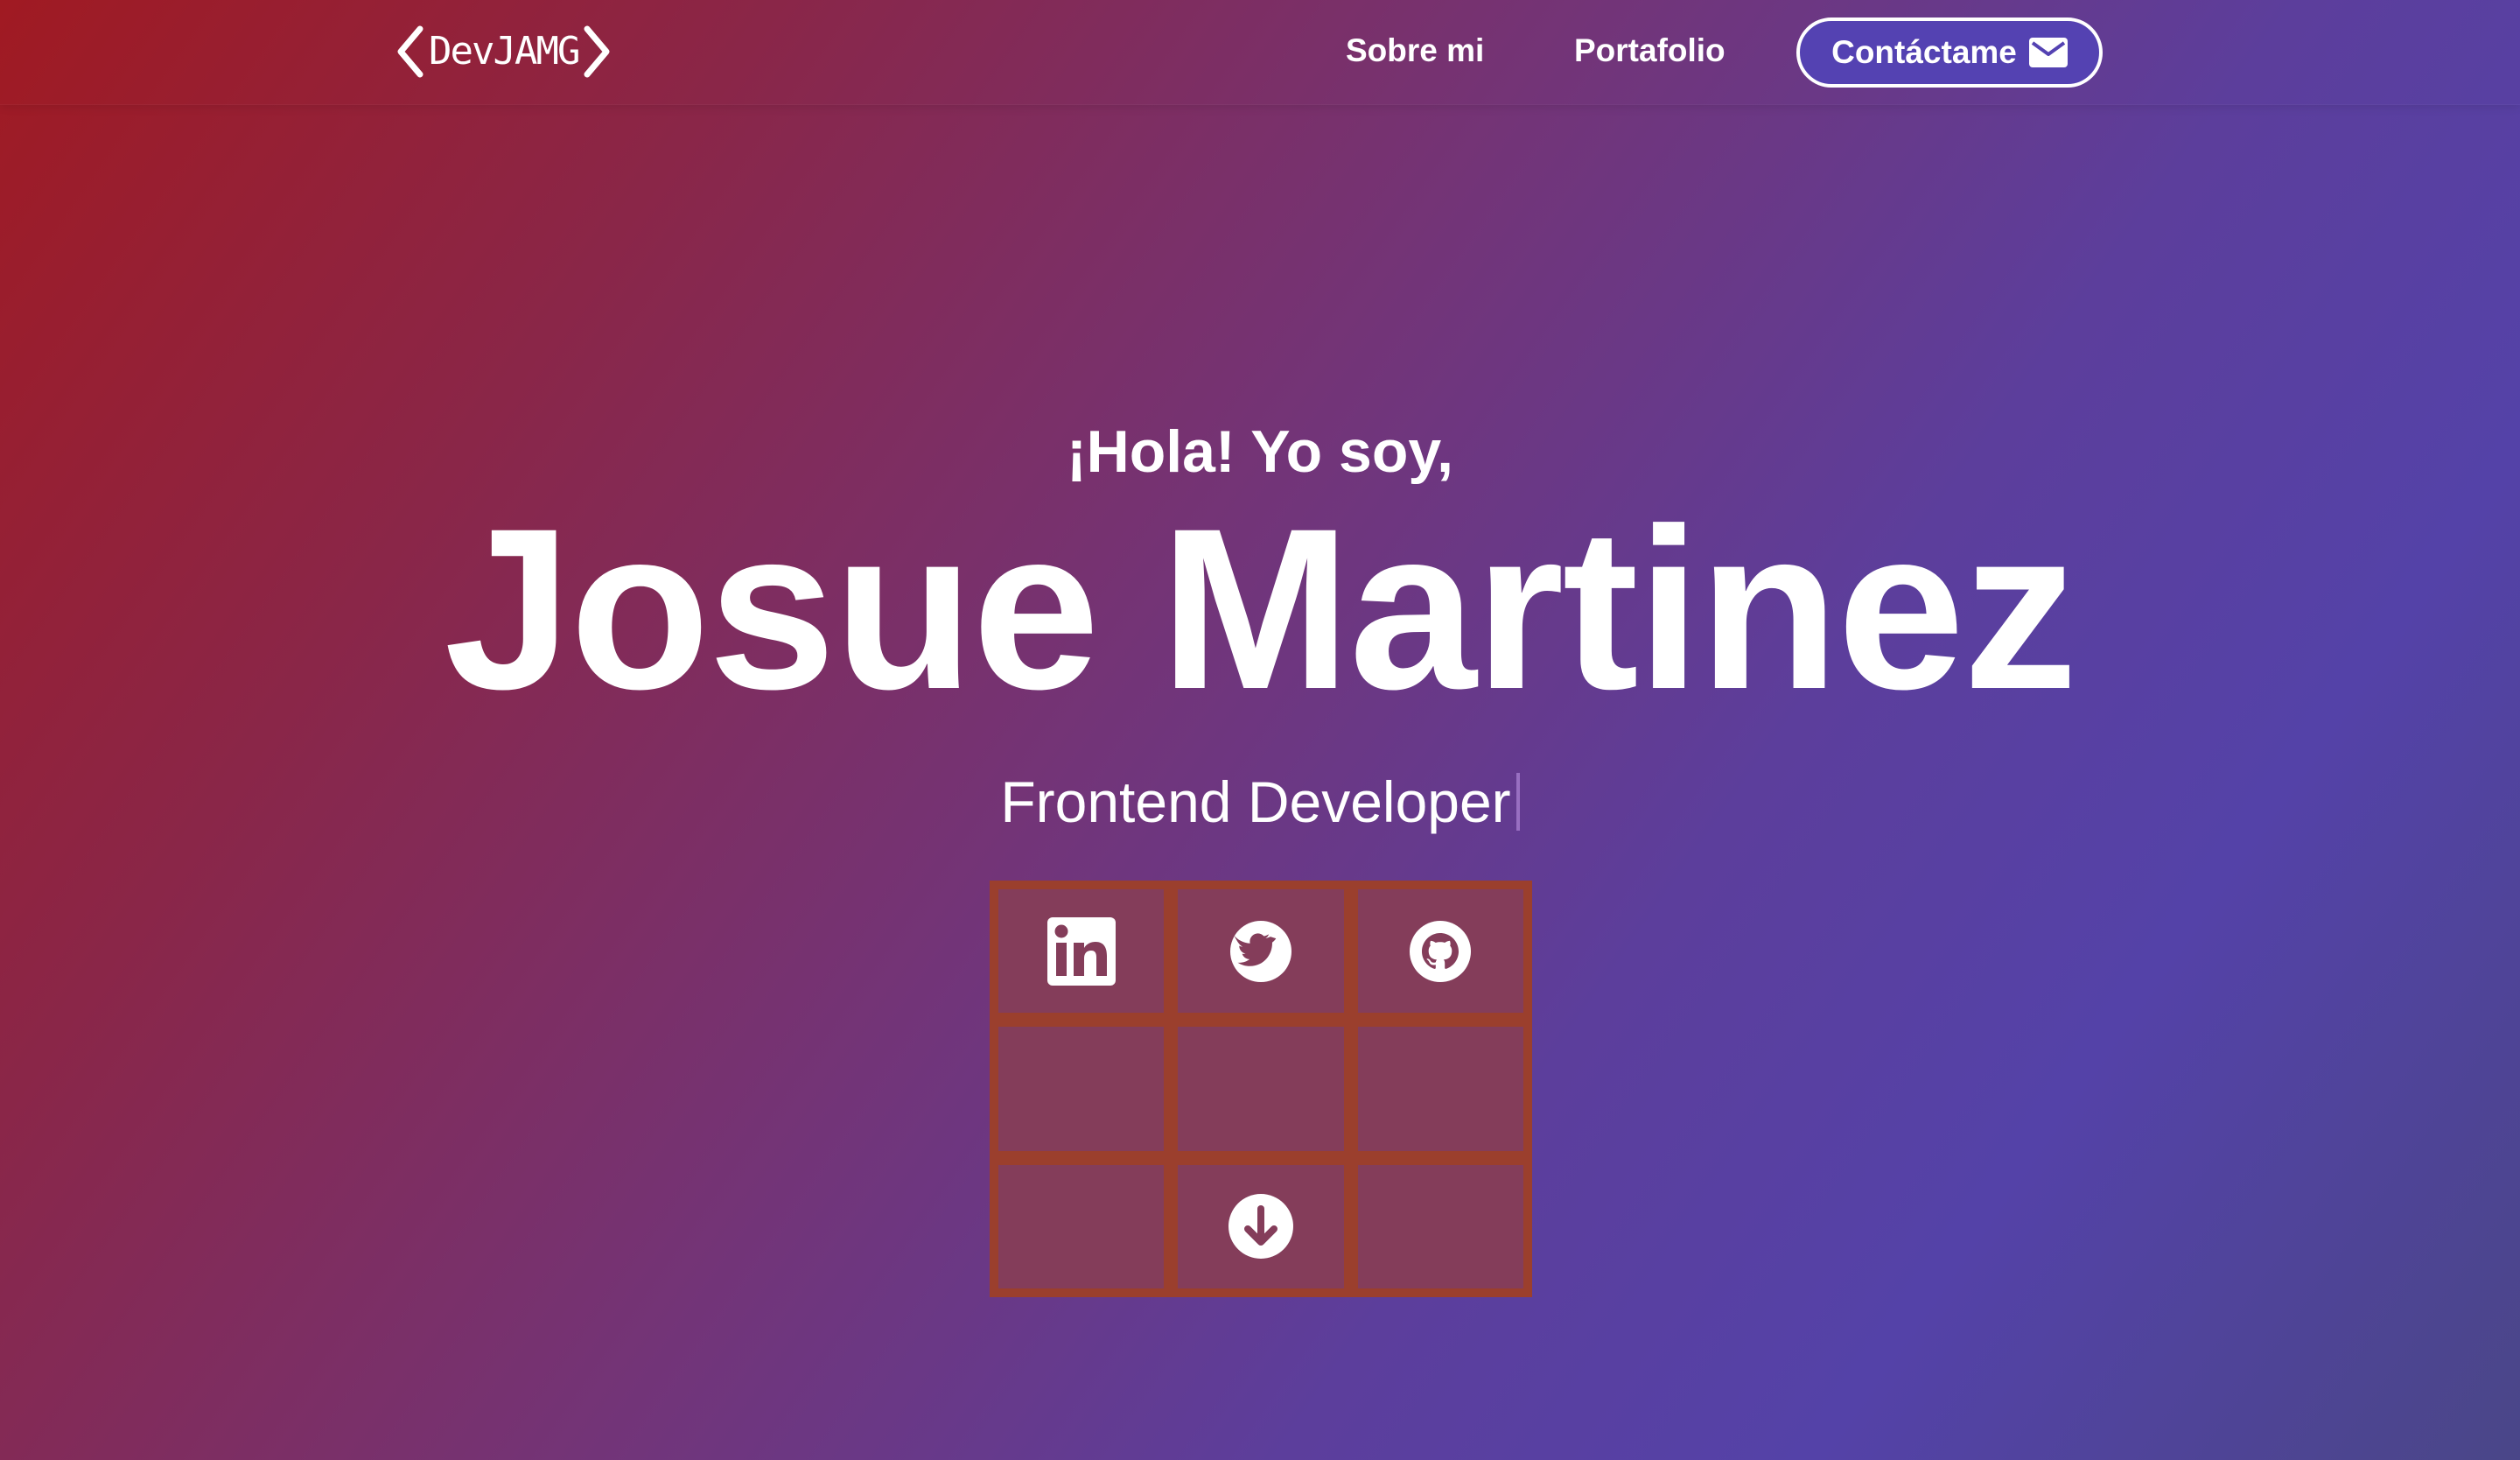 This screenshot has height=1460, width=2520. I want to click on scroll-down-button, so click(1261, 1226).